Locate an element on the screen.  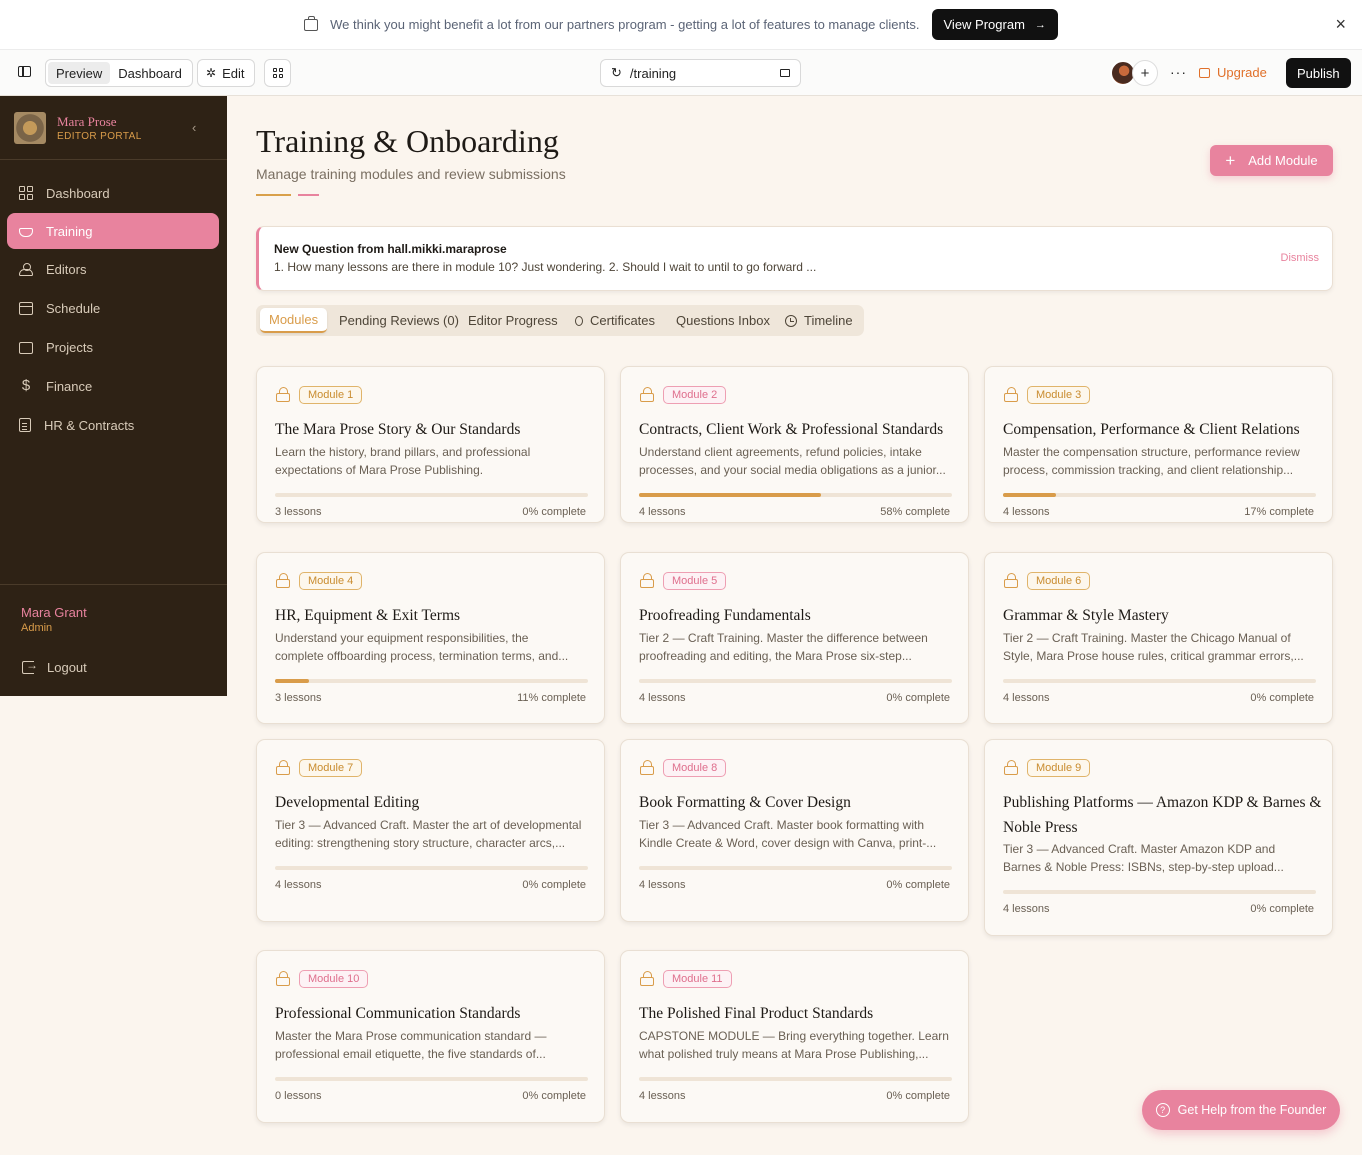
lesson-count: 0 lessons is located at coordinates (298, 1096).